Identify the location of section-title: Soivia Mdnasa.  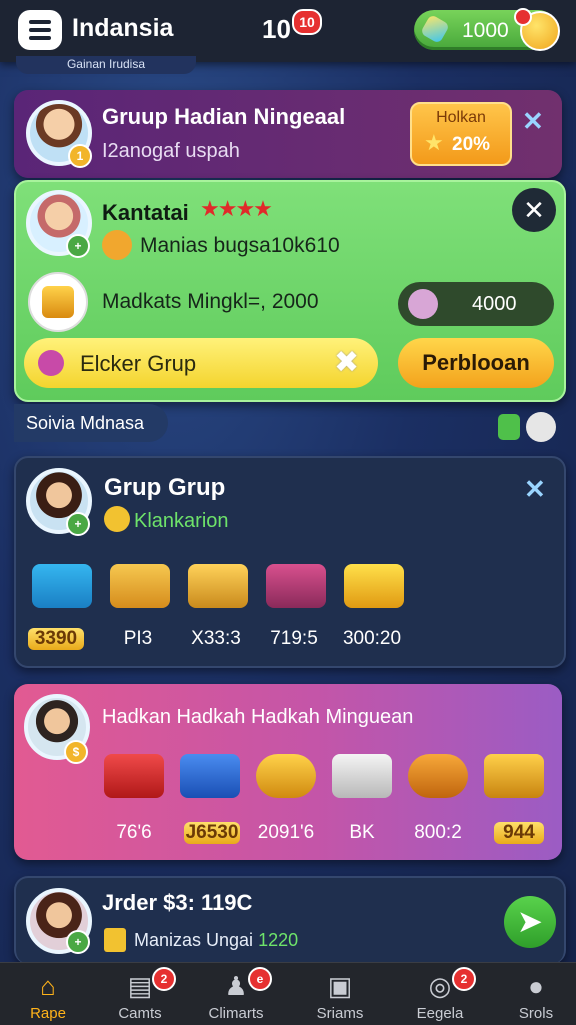
(91, 423).